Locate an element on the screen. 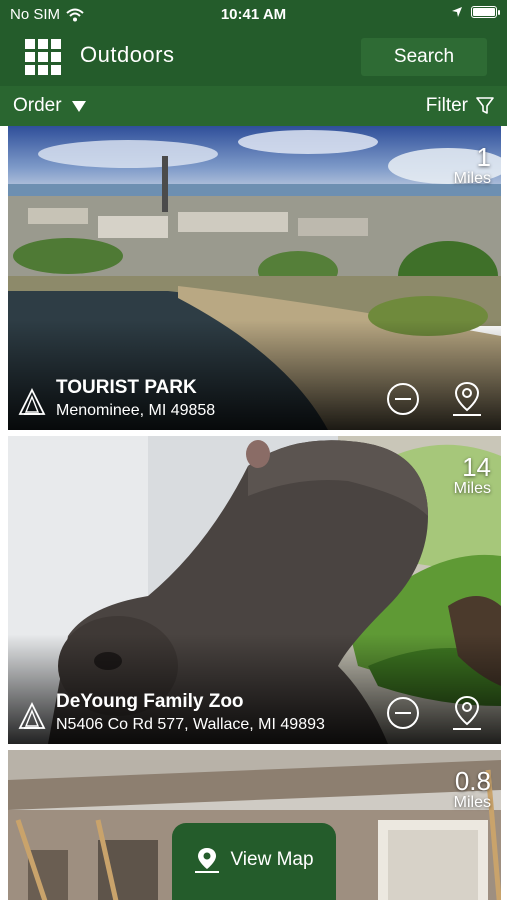 This screenshot has width=507, height=900. view-map-label: View Map is located at coordinates (272, 859).